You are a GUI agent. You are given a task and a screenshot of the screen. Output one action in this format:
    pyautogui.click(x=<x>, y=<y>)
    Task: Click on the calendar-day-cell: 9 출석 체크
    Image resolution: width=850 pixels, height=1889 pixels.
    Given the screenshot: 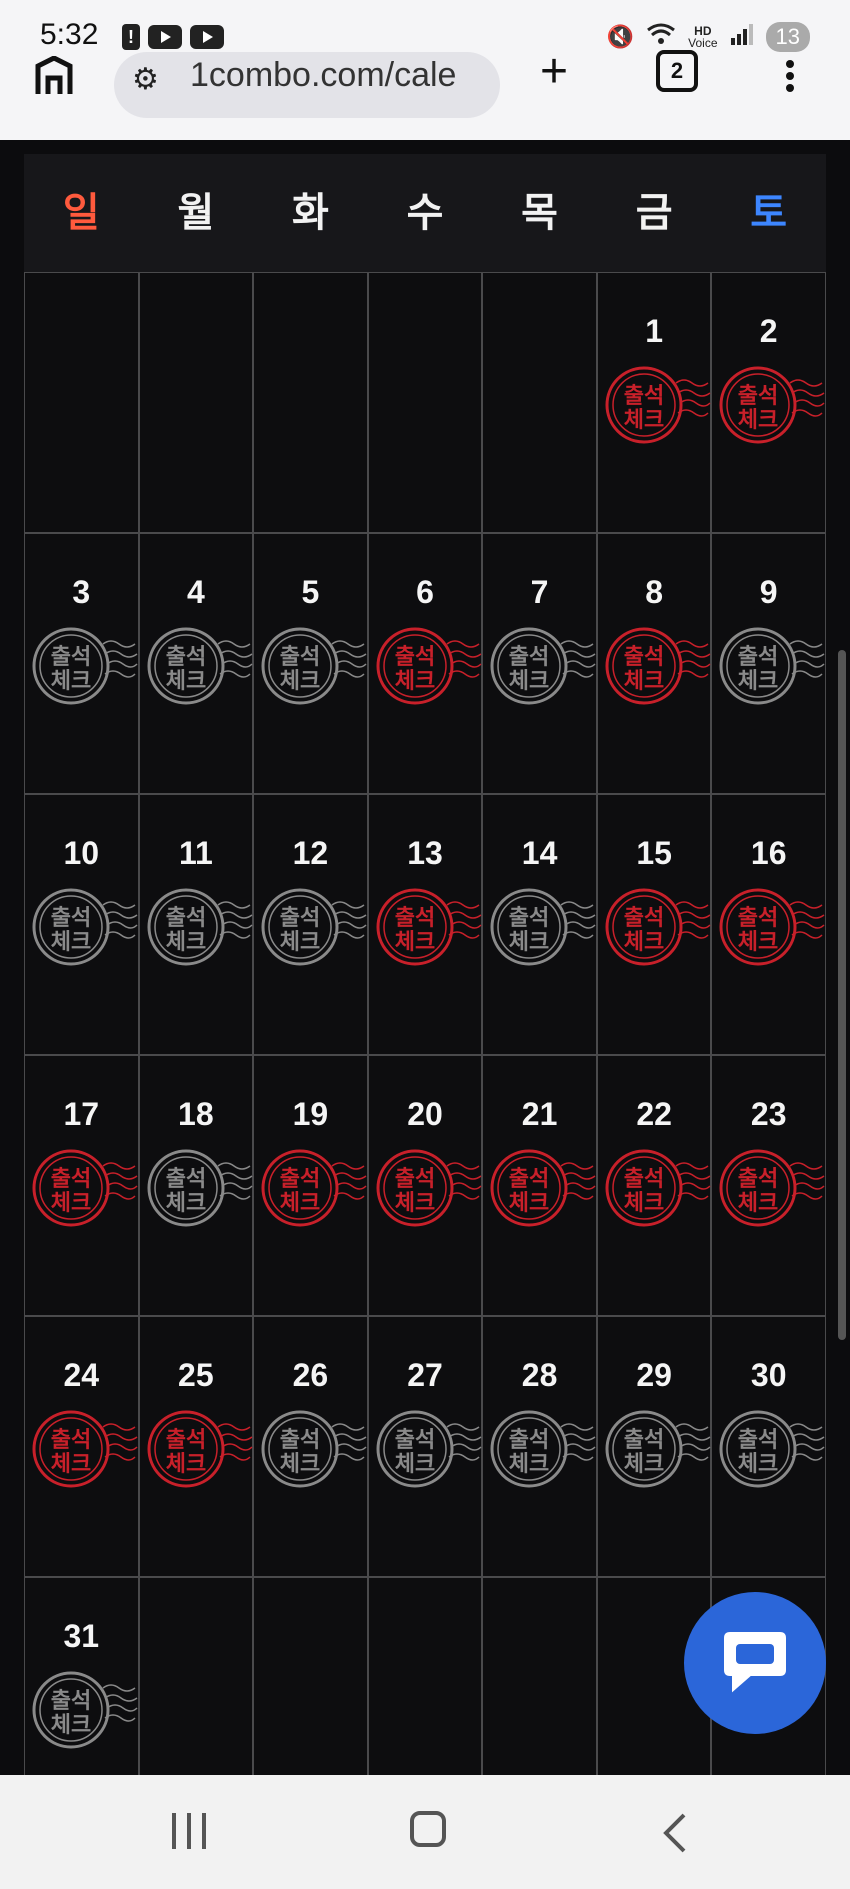 What is the action you would take?
    pyautogui.click(x=768, y=663)
    